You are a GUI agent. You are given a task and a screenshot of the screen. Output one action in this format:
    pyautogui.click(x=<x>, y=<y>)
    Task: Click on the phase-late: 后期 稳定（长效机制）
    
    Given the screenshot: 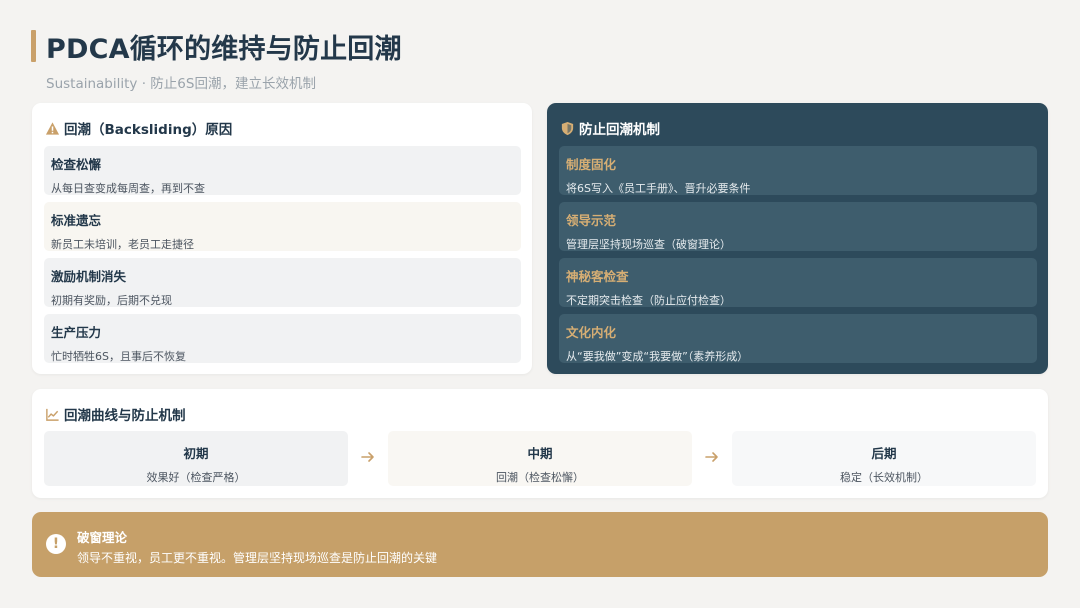 What is the action you would take?
    pyautogui.click(x=884, y=458)
    